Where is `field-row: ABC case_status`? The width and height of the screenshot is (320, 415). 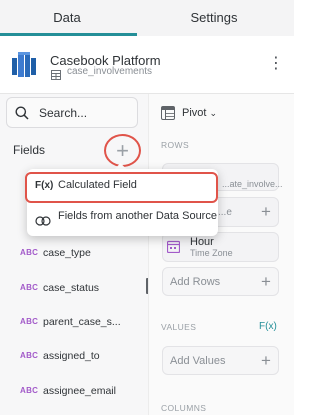 field-row: ABC case_status is located at coordinates (74, 290).